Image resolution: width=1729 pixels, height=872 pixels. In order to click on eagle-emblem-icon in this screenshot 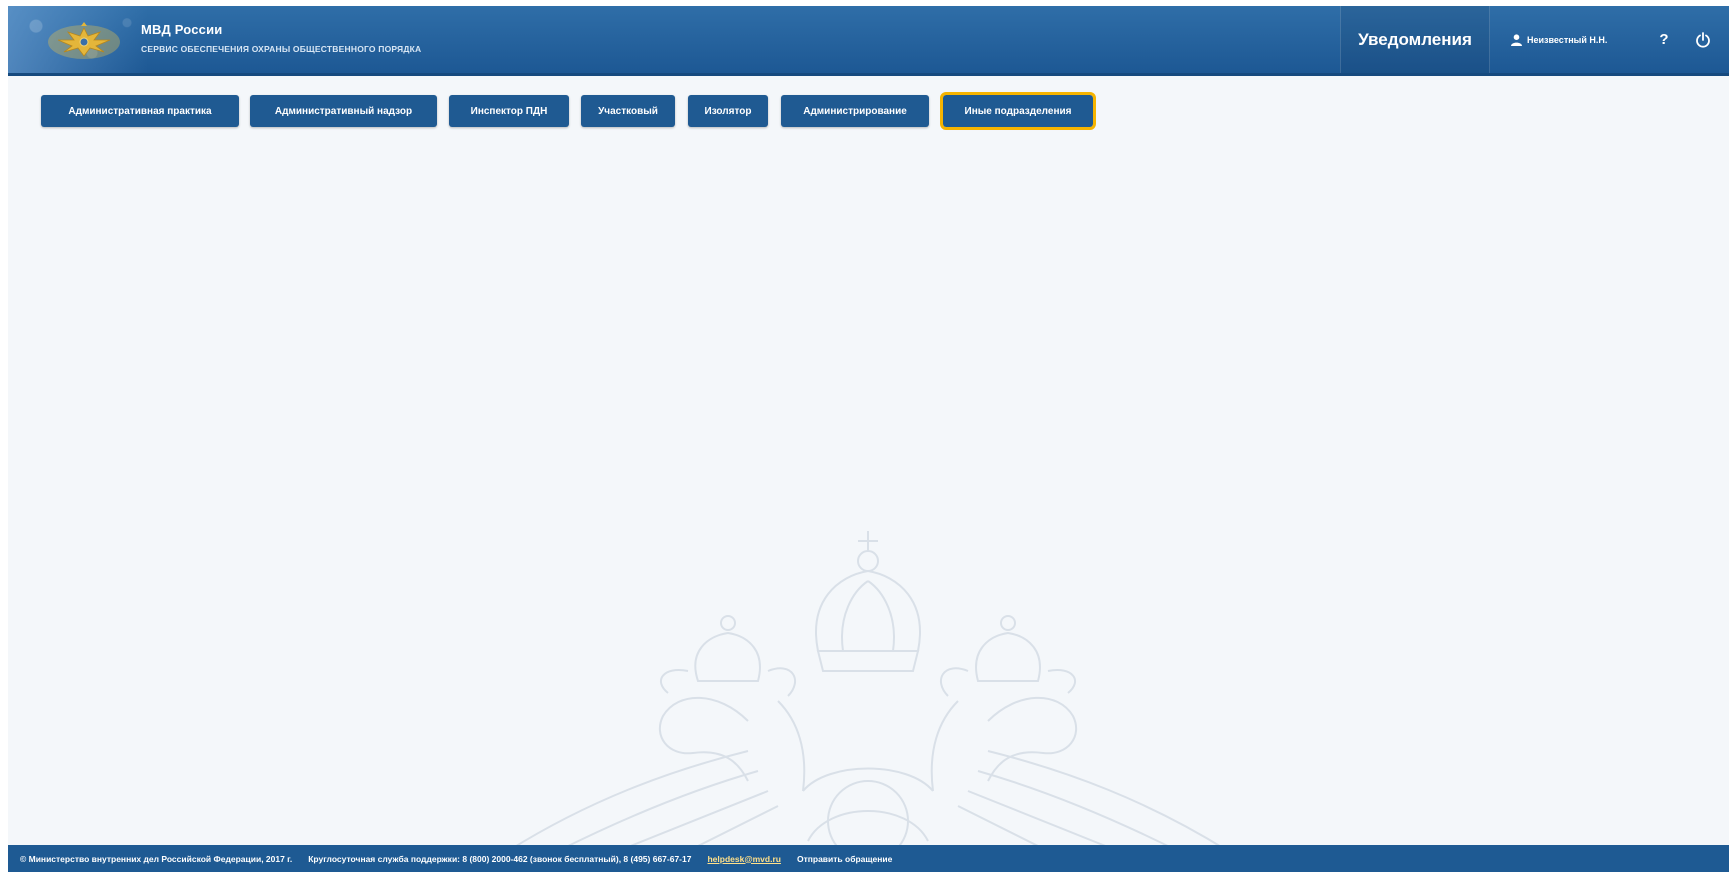, I will do `click(84, 41)`.